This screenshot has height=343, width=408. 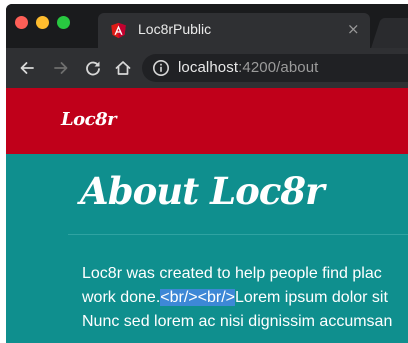 I want to click on page-title: About Loc8r, so click(x=202, y=191).